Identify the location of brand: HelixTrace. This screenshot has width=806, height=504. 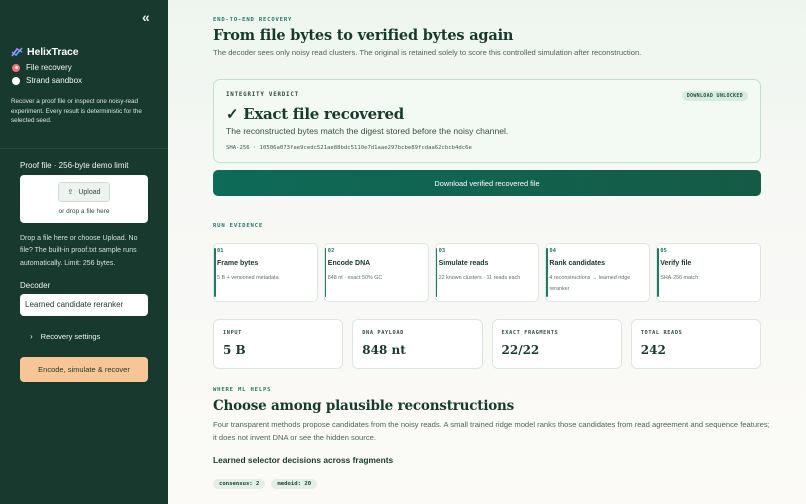
(45, 52).